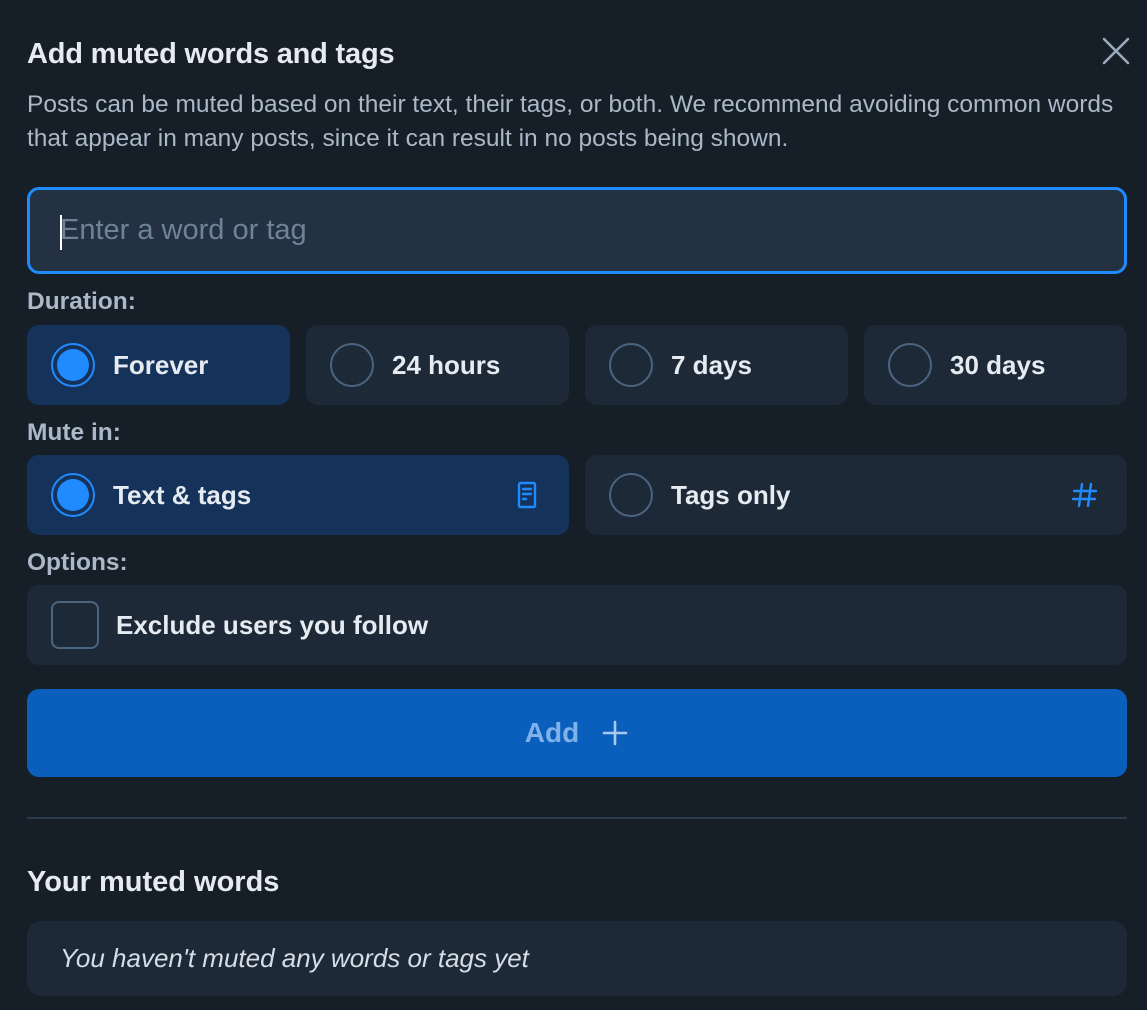 This screenshot has height=1010, width=1147. Describe the element at coordinates (272, 624) in the screenshot. I see `exclude-following-label: Exclude users you follow` at that location.